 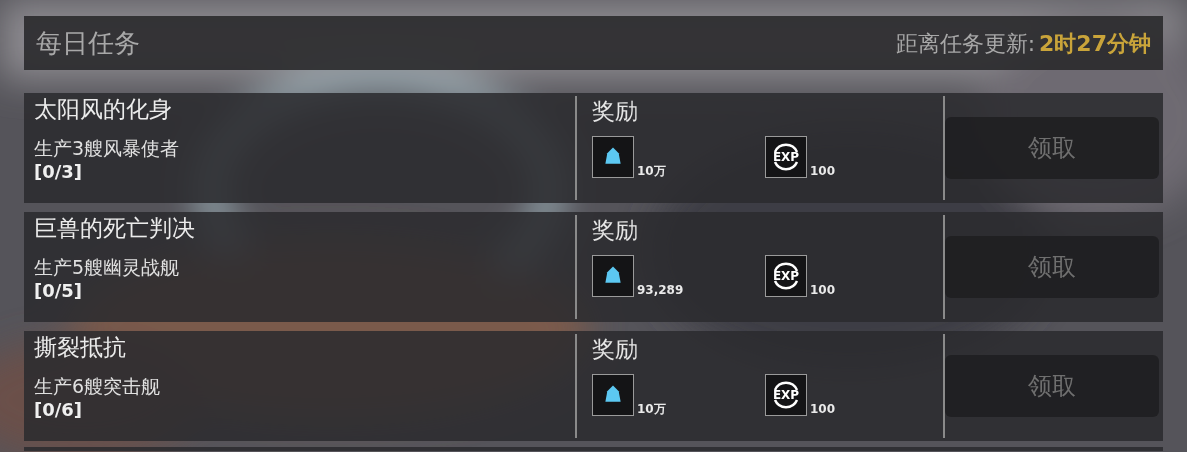 I want to click on refresh-label: 距离任务更新:, so click(x=965, y=43).